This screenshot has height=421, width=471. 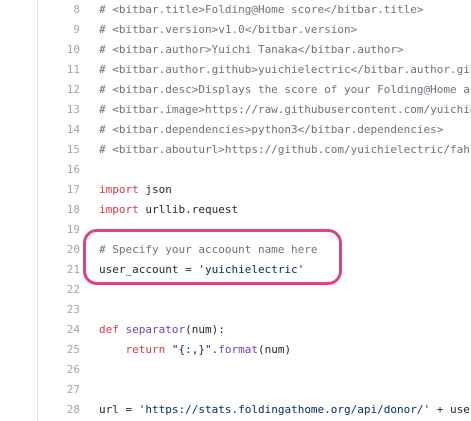 I want to click on line-number: 17, so click(x=73, y=189).